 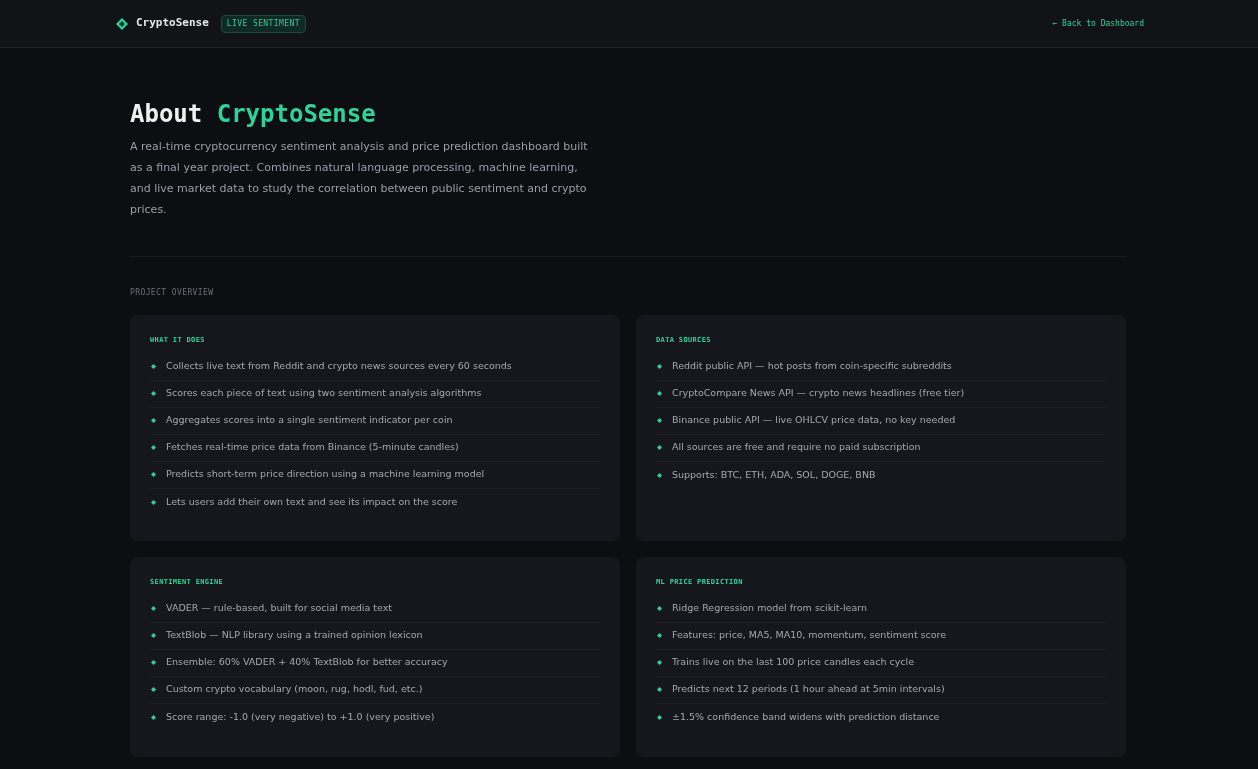 What do you see at coordinates (1098, 23) in the screenshot?
I see `back-to-dashboard-link: ← Back to Dashboard` at bounding box center [1098, 23].